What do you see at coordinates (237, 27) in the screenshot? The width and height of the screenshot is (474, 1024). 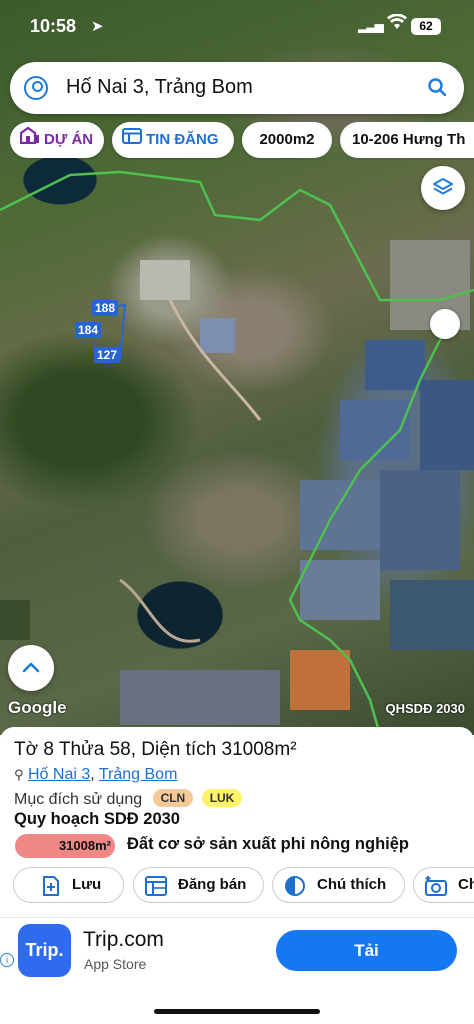 I see `status-bar: 10:58 ➤ ▂▃▅ 62` at bounding box center [237, 27].